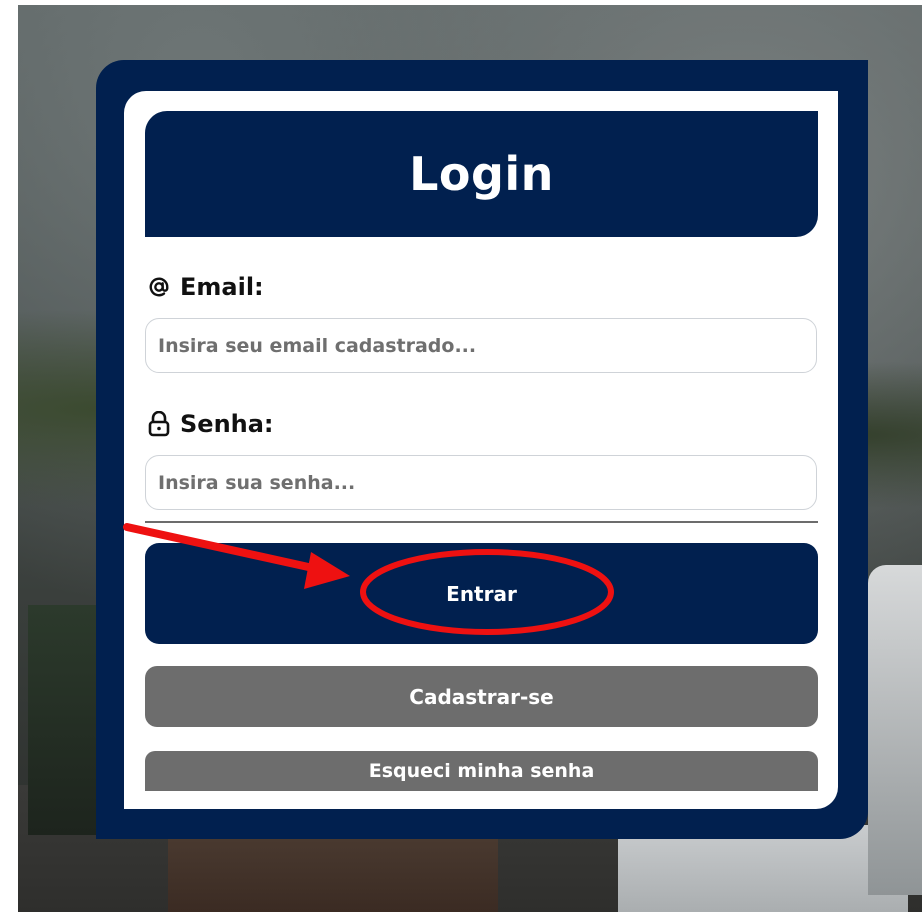 The height and width of the screenshot is (912, 922). I want to click on background-truck-front, so click(333, 873).